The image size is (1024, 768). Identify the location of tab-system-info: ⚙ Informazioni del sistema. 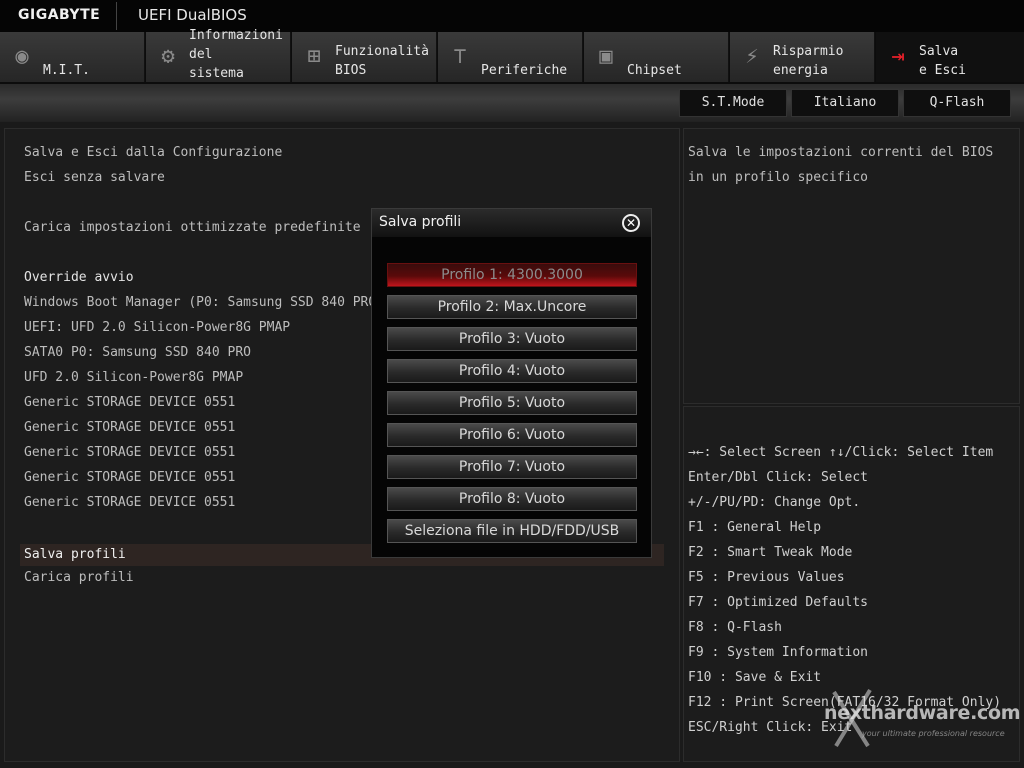
(218, 55).